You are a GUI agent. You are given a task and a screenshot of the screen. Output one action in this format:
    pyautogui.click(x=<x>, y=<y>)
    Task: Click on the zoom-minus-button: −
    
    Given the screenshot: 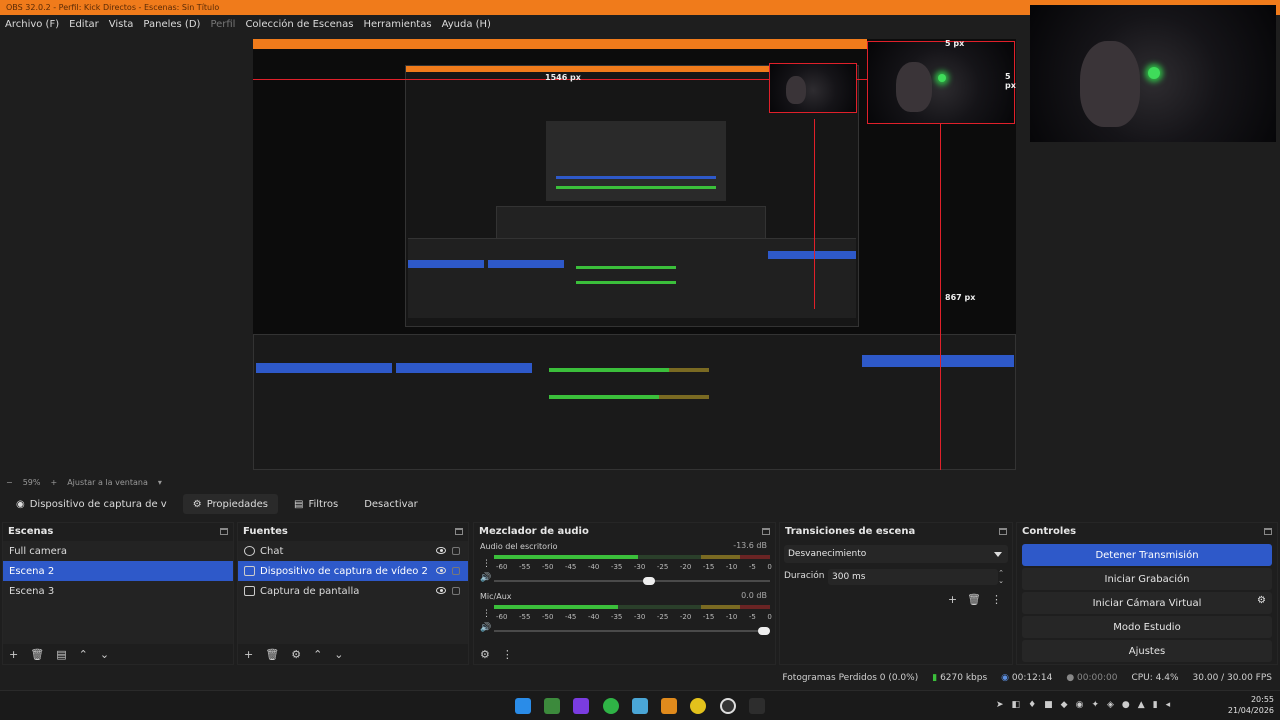 What is the action you would take?
    pyautogui.click(x=9, y=482)
    